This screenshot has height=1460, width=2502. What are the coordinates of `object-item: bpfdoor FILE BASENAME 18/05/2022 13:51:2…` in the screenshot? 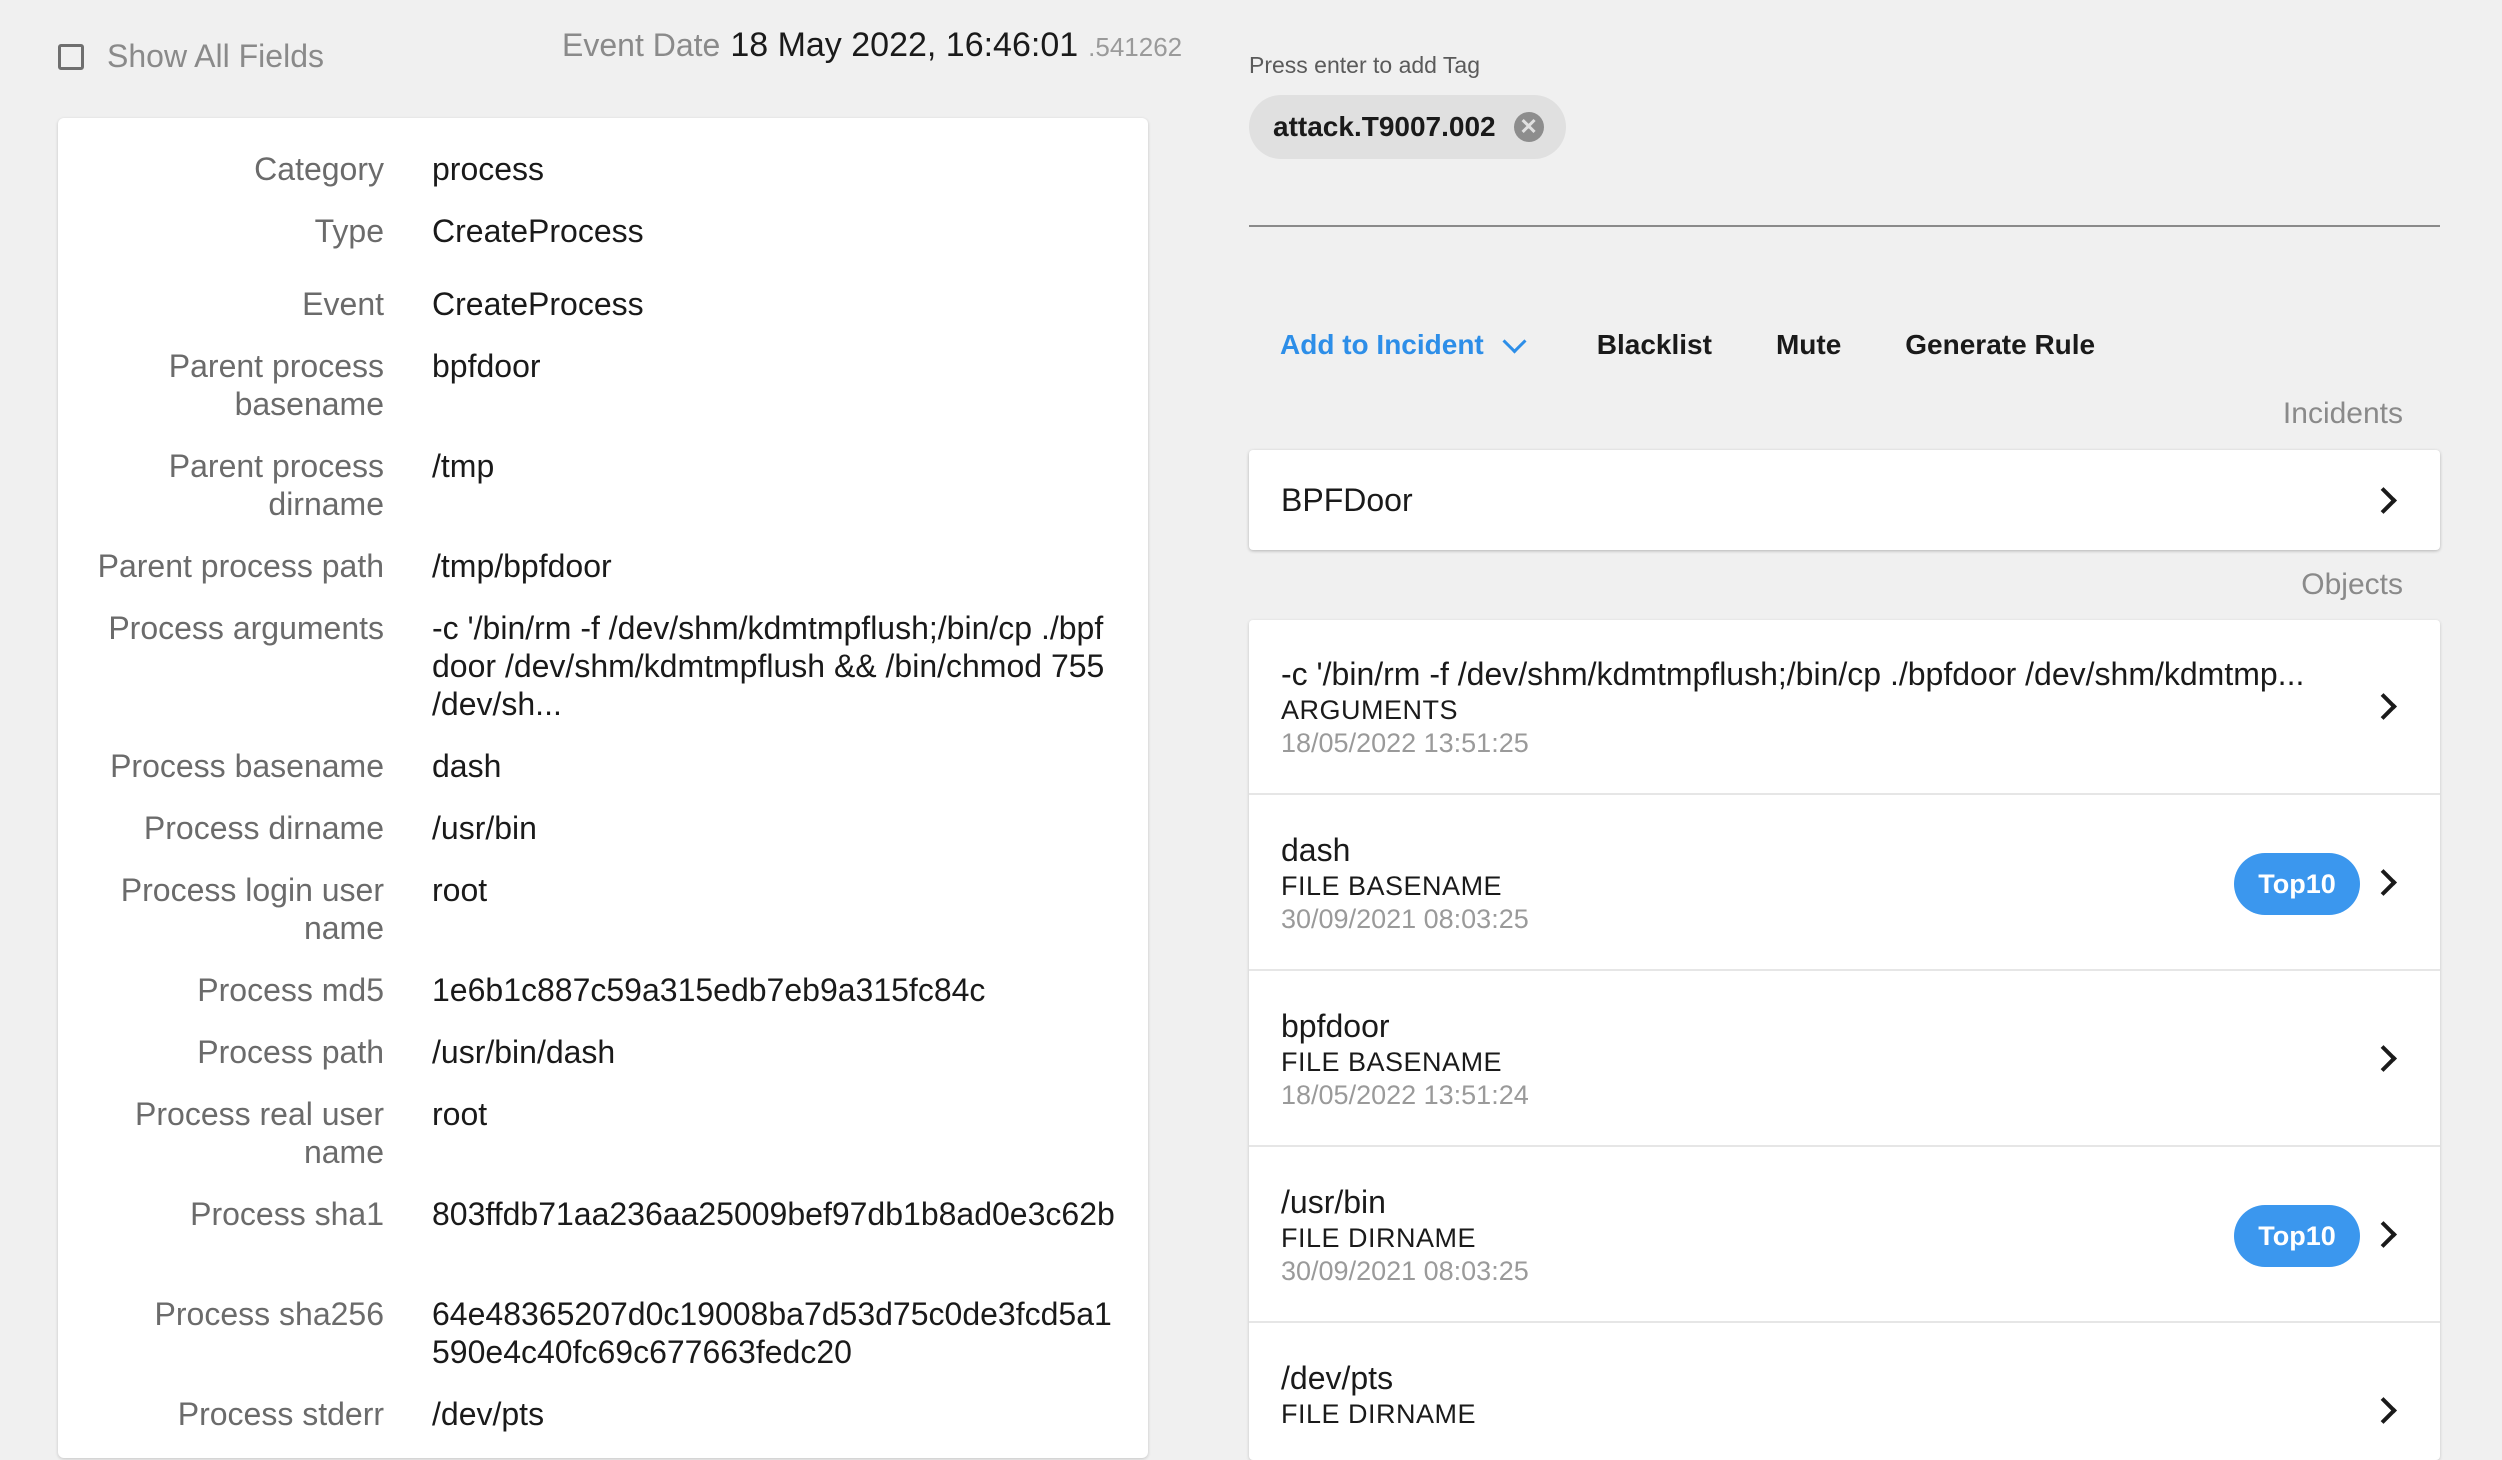 It's located at (1844, 1059).